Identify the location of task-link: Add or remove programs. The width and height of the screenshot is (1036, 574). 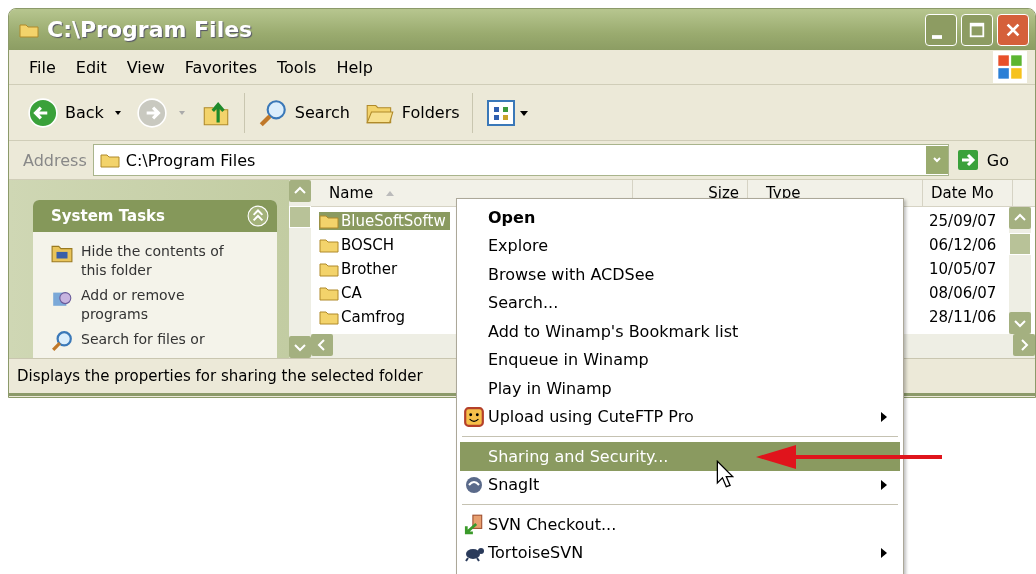
(161, 305).